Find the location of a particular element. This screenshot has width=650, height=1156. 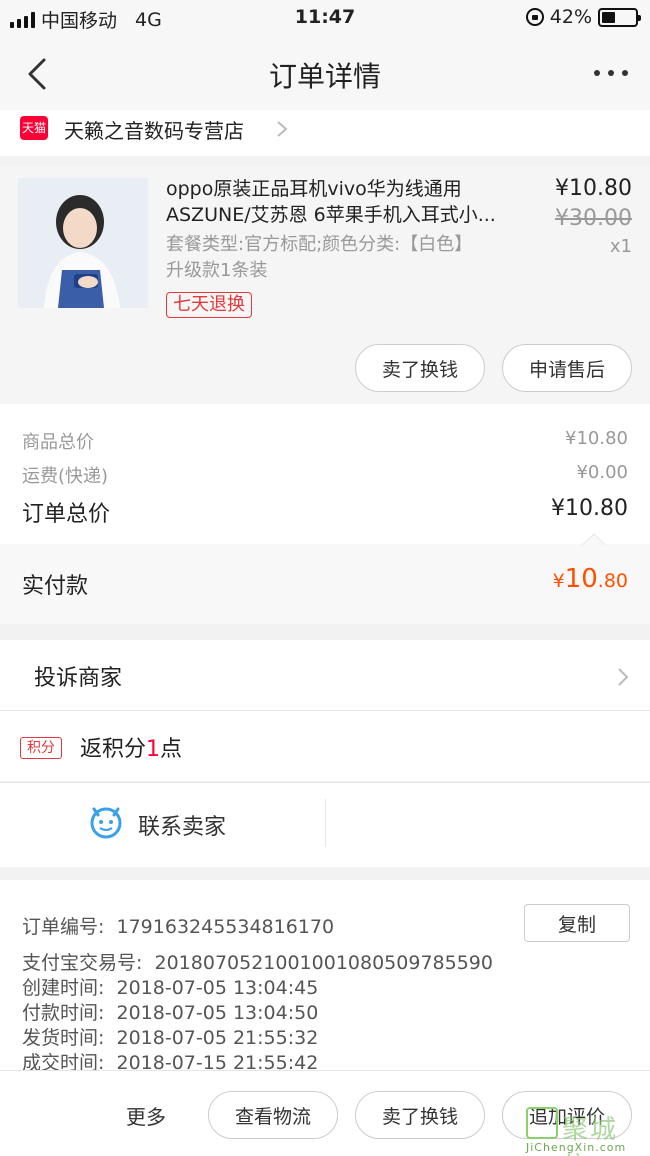

rotation-lock-icon is located at coordinates (534, 17).